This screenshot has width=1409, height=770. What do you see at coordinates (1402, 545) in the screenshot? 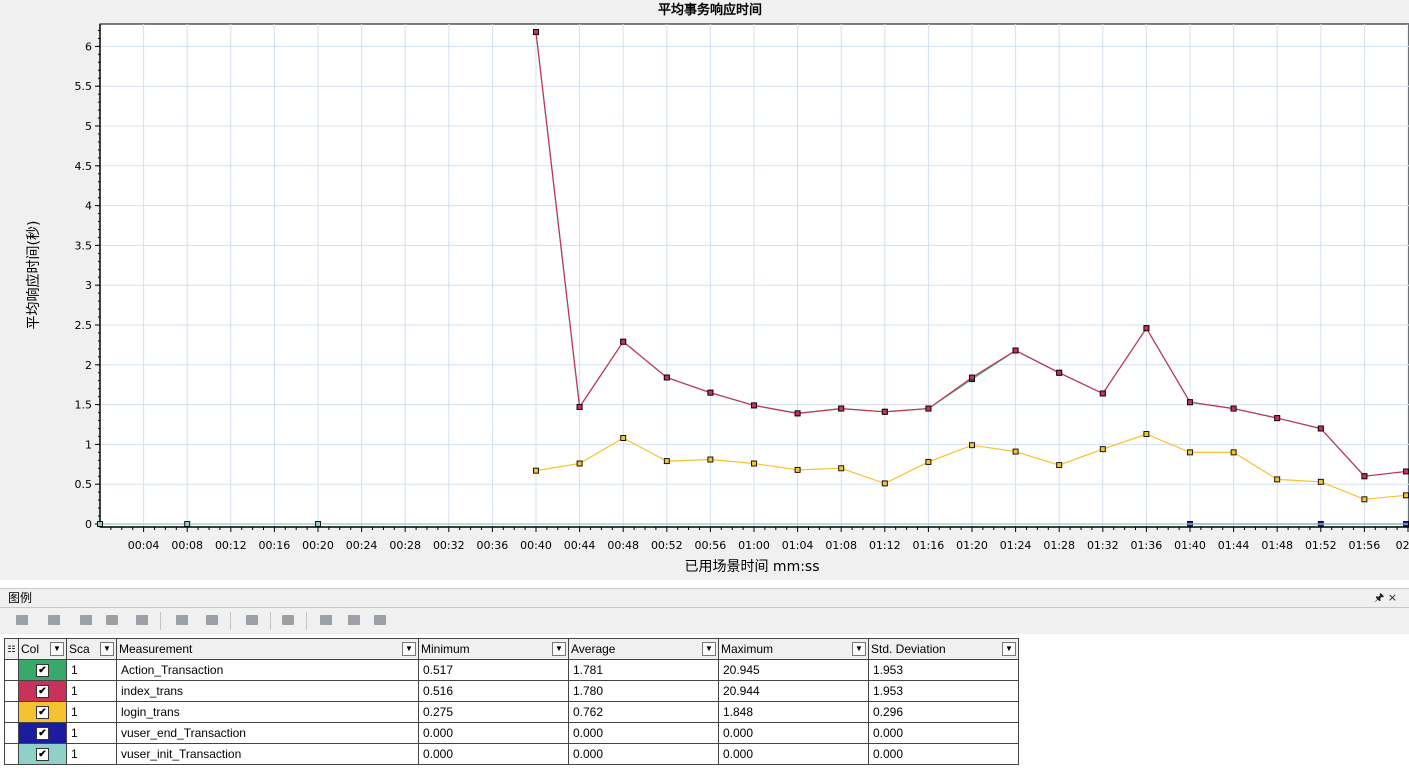
I see `x-tick-label: 02:0` at bounding box center [1402, 545].